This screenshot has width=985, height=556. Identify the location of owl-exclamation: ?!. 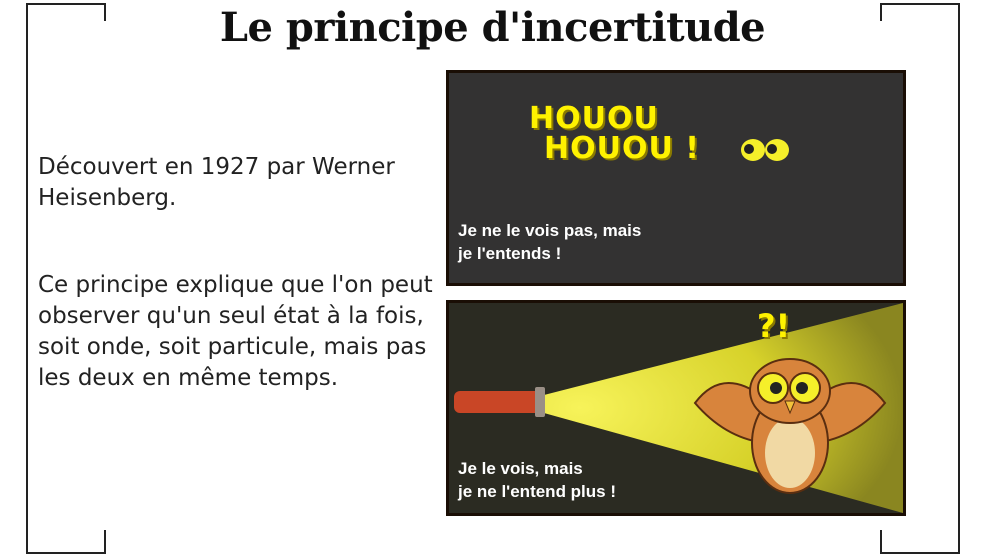
(774, 326).